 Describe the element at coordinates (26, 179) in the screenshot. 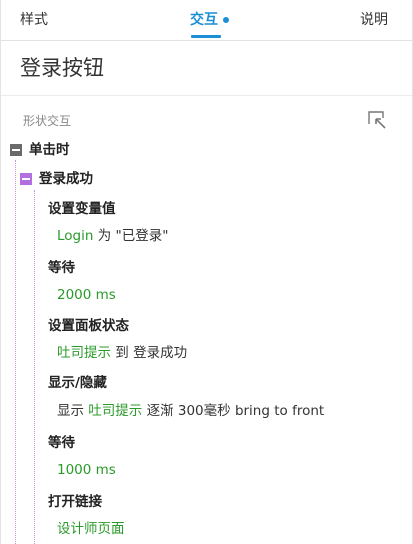

I see `collapse-case-icon` at that location.